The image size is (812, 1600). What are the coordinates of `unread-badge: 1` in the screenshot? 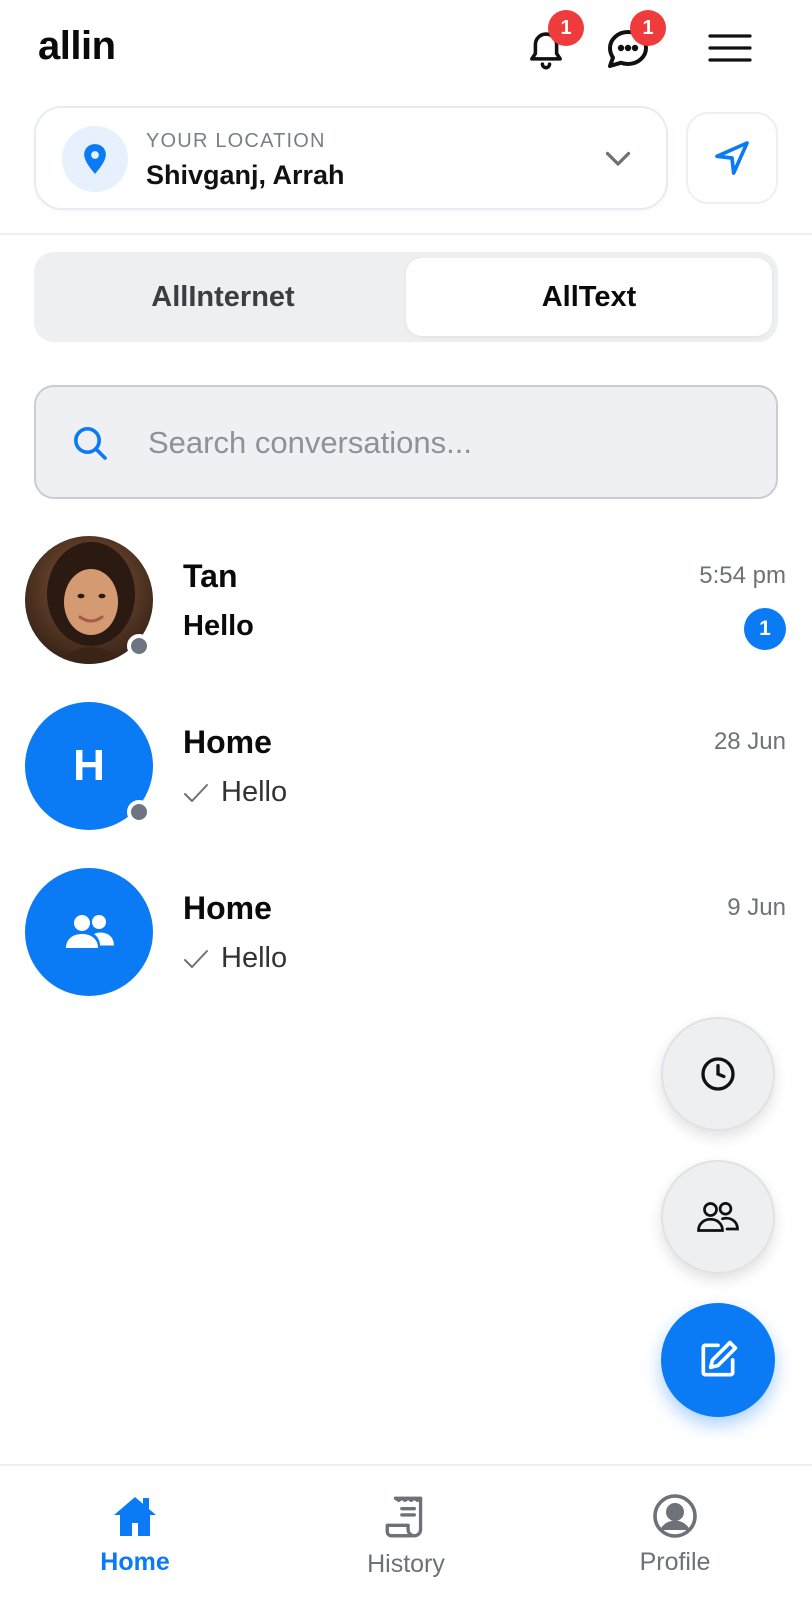 It's located at (765, 629).